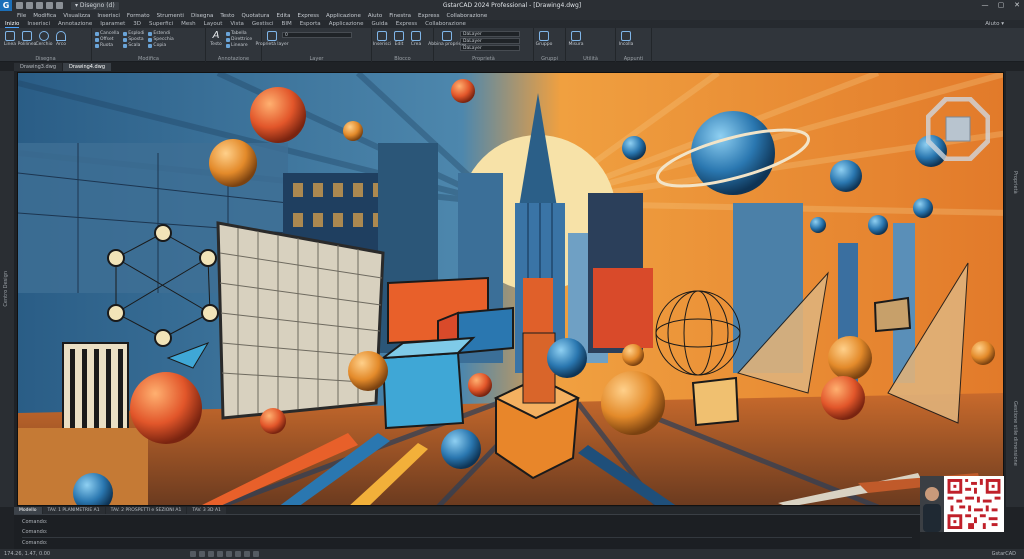  I want to click on ribbon-tab: Express, so click(406, 24).